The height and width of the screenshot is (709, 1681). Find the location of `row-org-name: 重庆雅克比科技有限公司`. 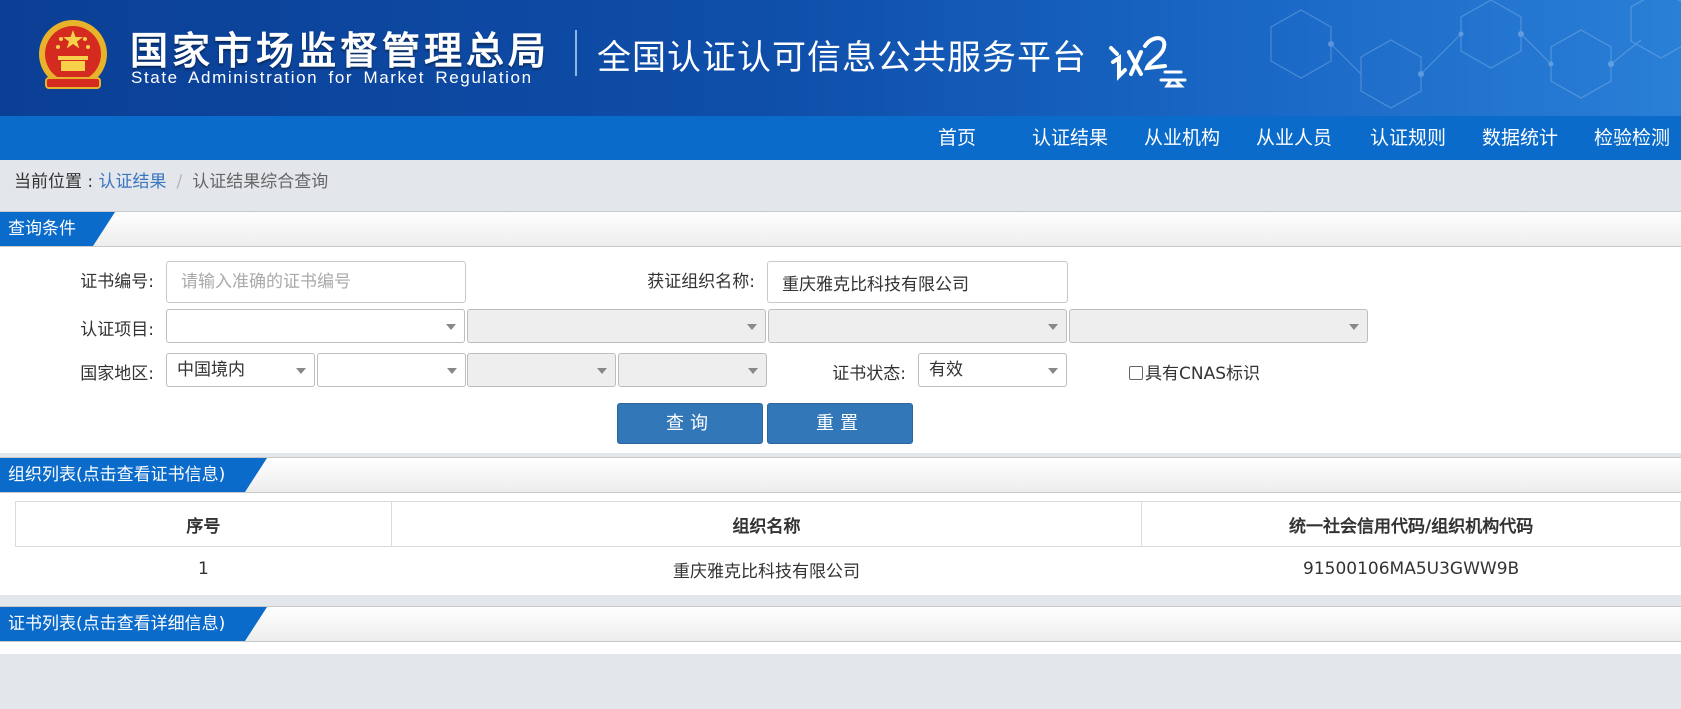

row-org-name: 重庆雅克比科技有限公司 is located at coordinates (766, 569).